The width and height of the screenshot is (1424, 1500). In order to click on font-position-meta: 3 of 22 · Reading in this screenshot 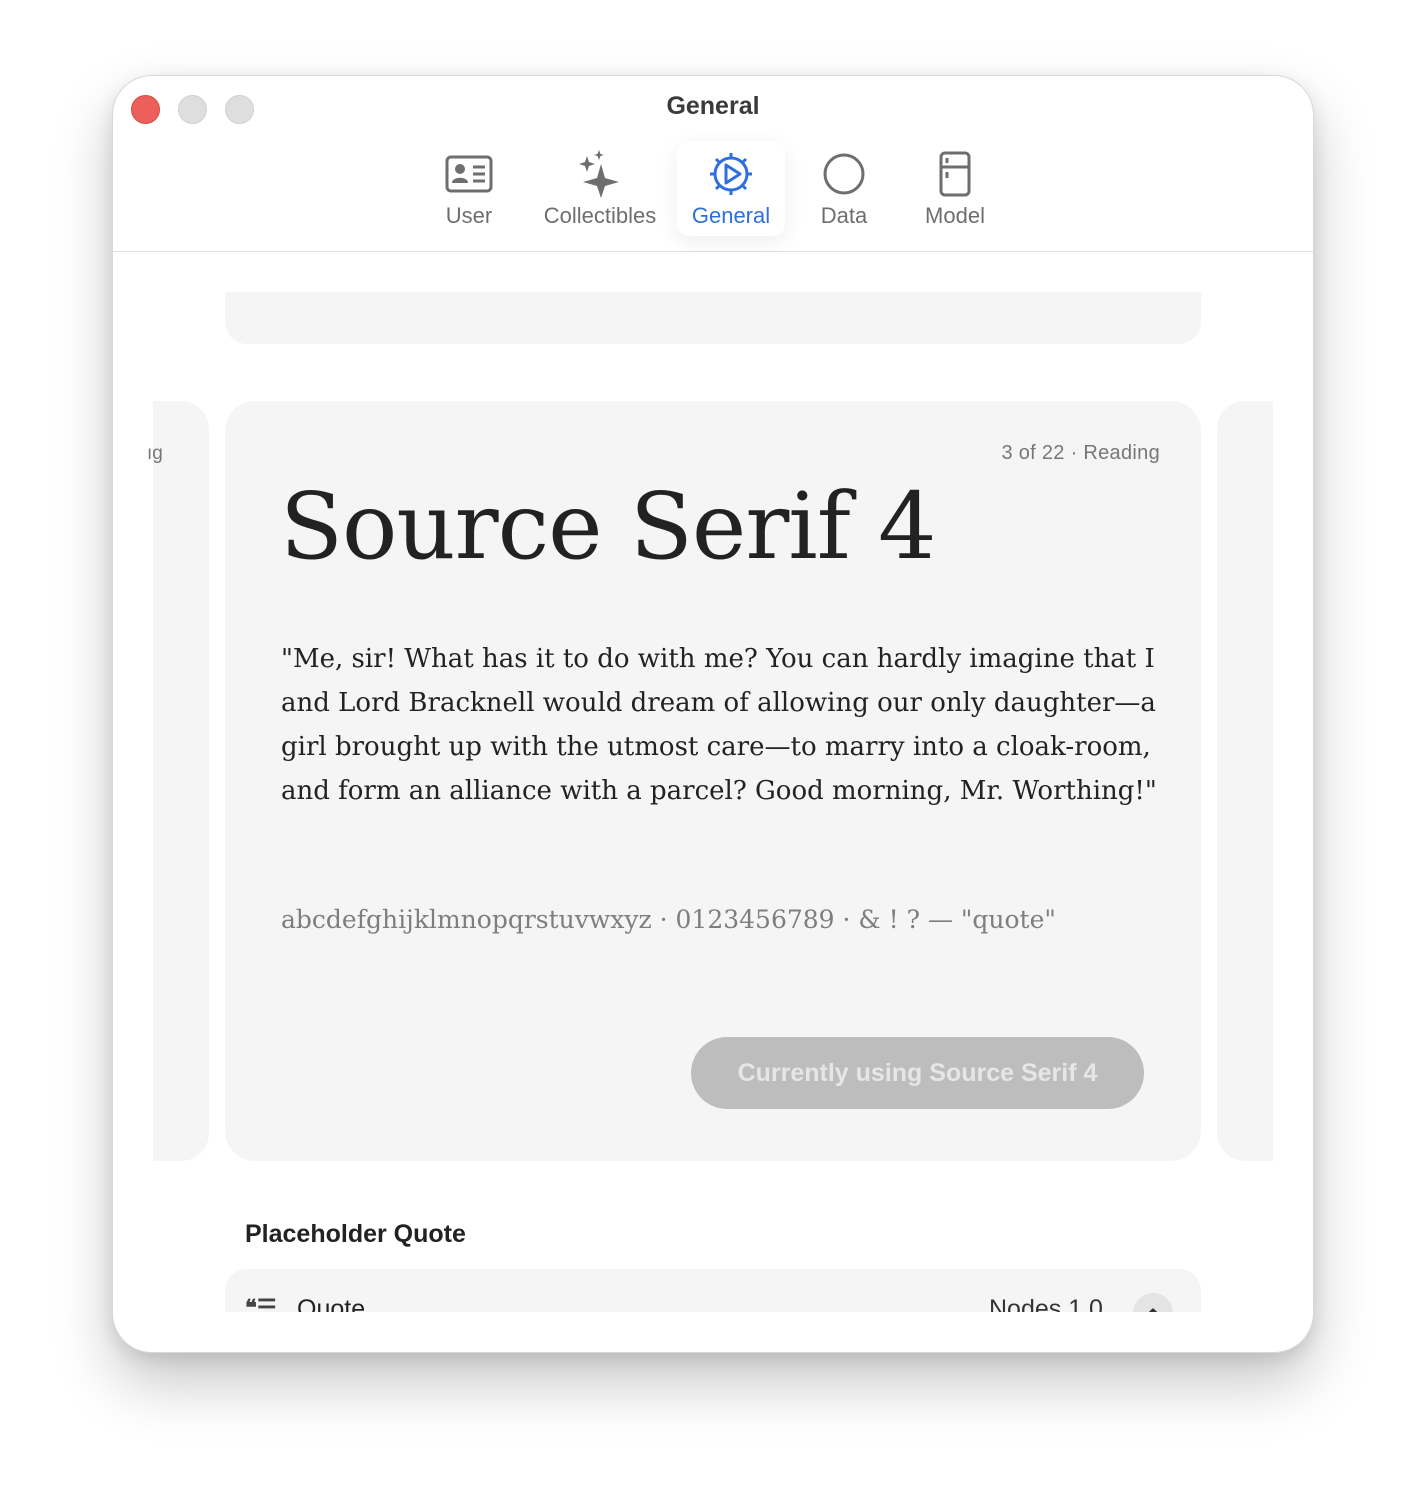, I will do `click(1080, 453)`.